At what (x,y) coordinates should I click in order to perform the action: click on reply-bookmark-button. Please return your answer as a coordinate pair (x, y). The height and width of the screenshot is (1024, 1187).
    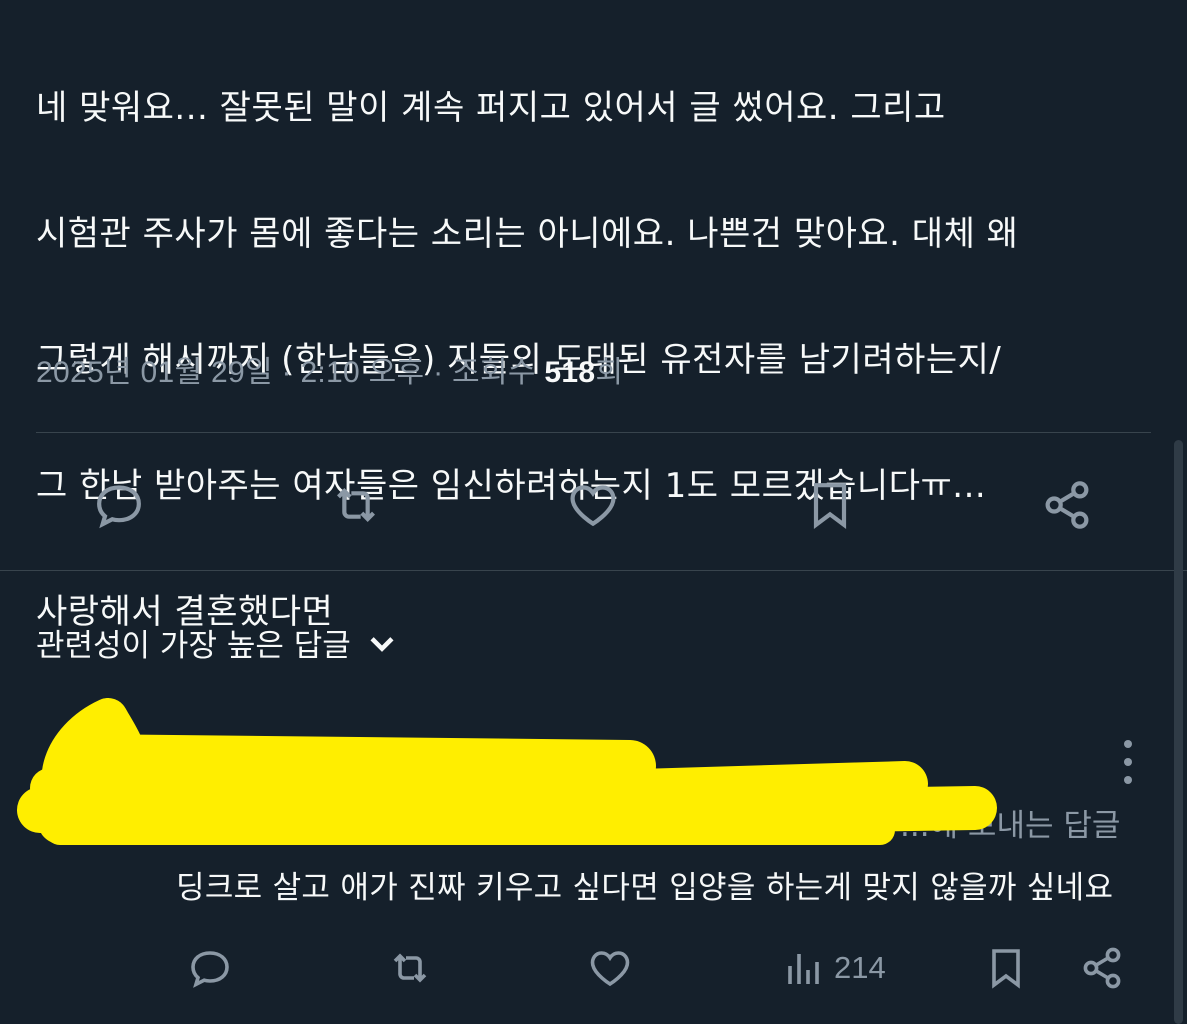
    Looking at the image, I should click on (1006, 968).